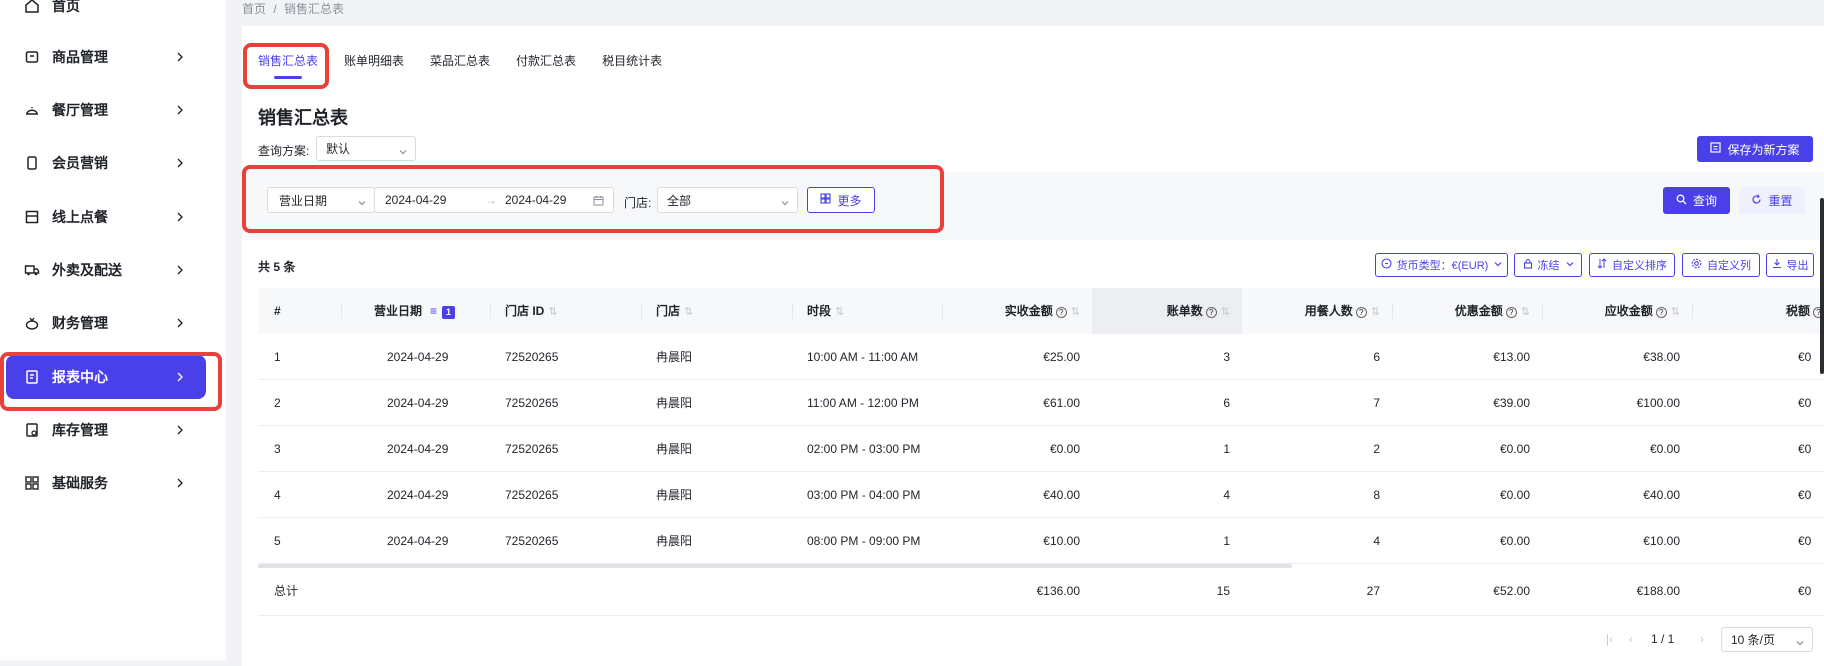 The width and height of the screenshot is (1824, 666). Describe the element at coordinates (1753, 640) in the screenshot. I see `page-size-value: 10 条/页` at that location.